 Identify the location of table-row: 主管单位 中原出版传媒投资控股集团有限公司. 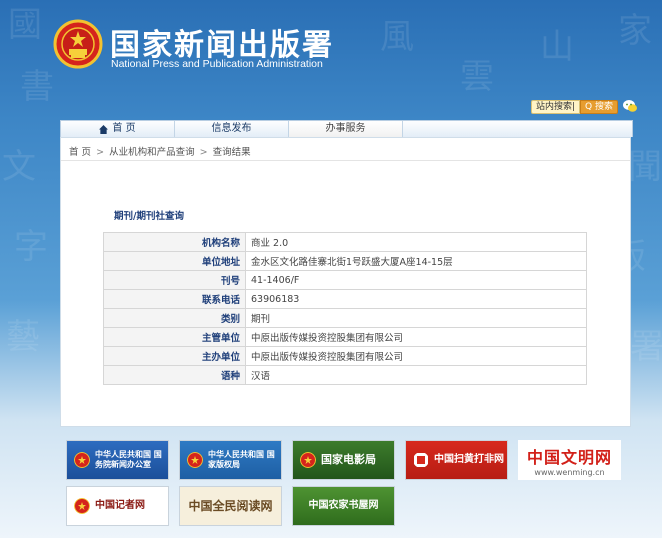
(345, 337).